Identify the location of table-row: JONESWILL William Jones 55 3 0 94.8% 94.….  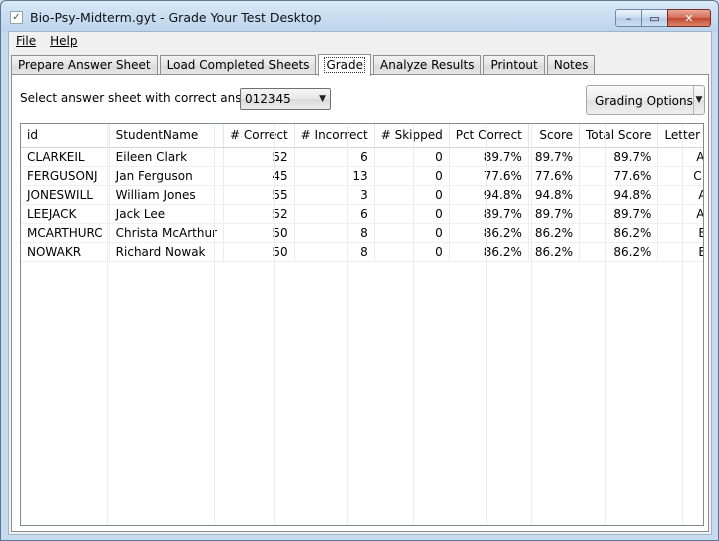
(362, 195).